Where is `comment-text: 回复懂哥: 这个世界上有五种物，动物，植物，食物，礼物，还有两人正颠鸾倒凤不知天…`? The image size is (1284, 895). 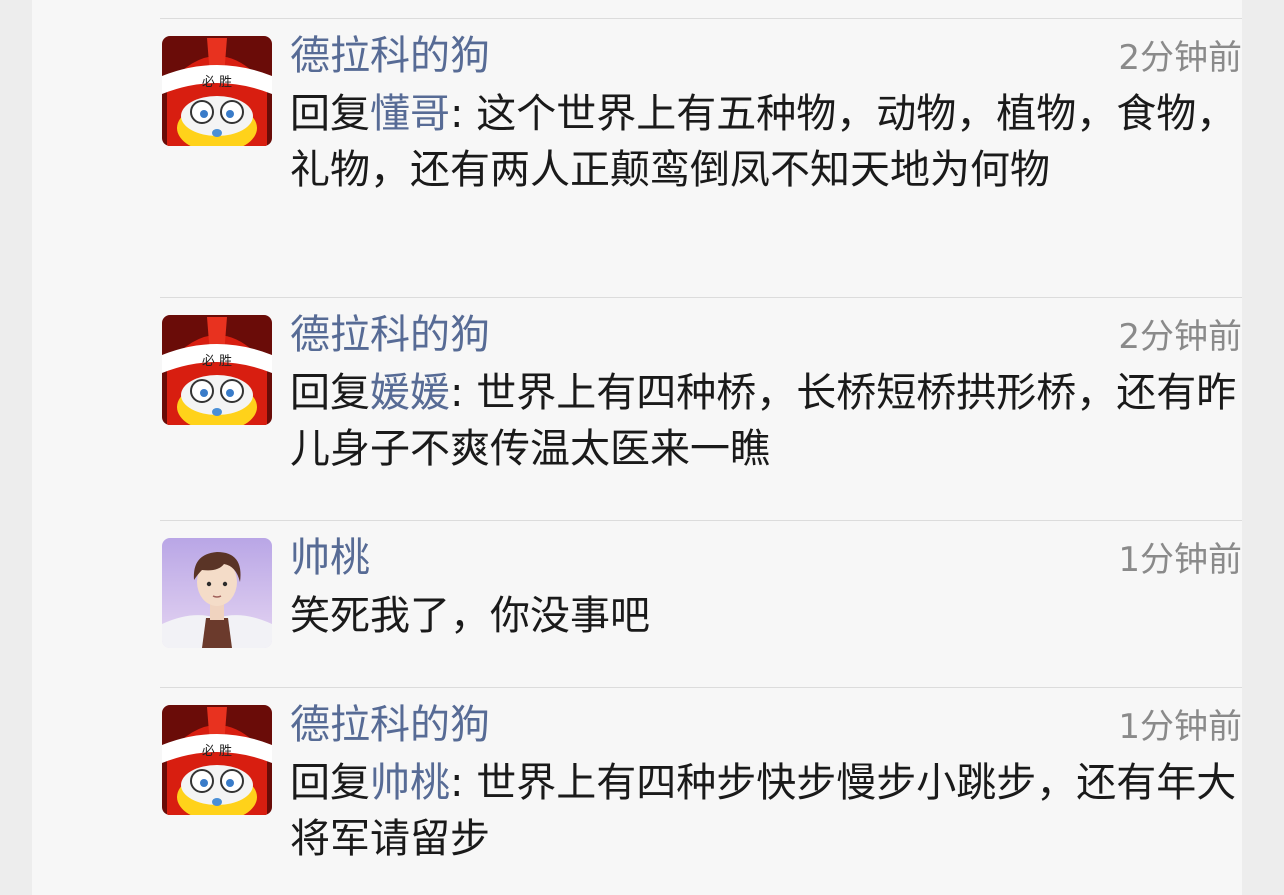 comment-text: 回复懂哥: 这个世界上有五种物，动物，植物，食物，礼物，还有两人正颠鸾倒凤不知天… is located at coordinates (766, 142).